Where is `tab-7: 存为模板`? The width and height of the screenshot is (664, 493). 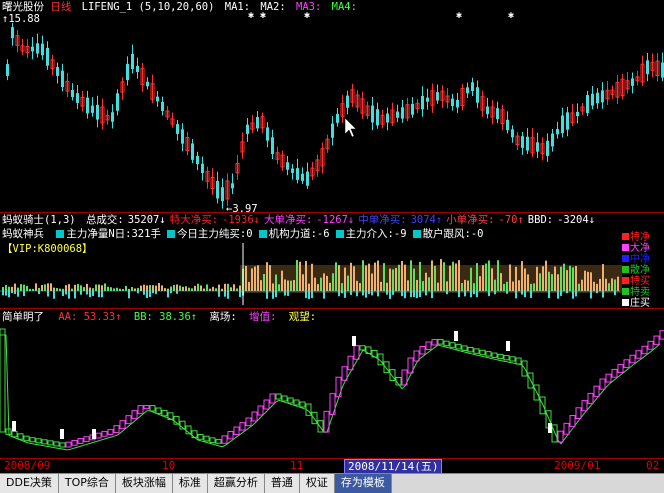
tab-7: 存为模板 is located at coordinates (363, 483).